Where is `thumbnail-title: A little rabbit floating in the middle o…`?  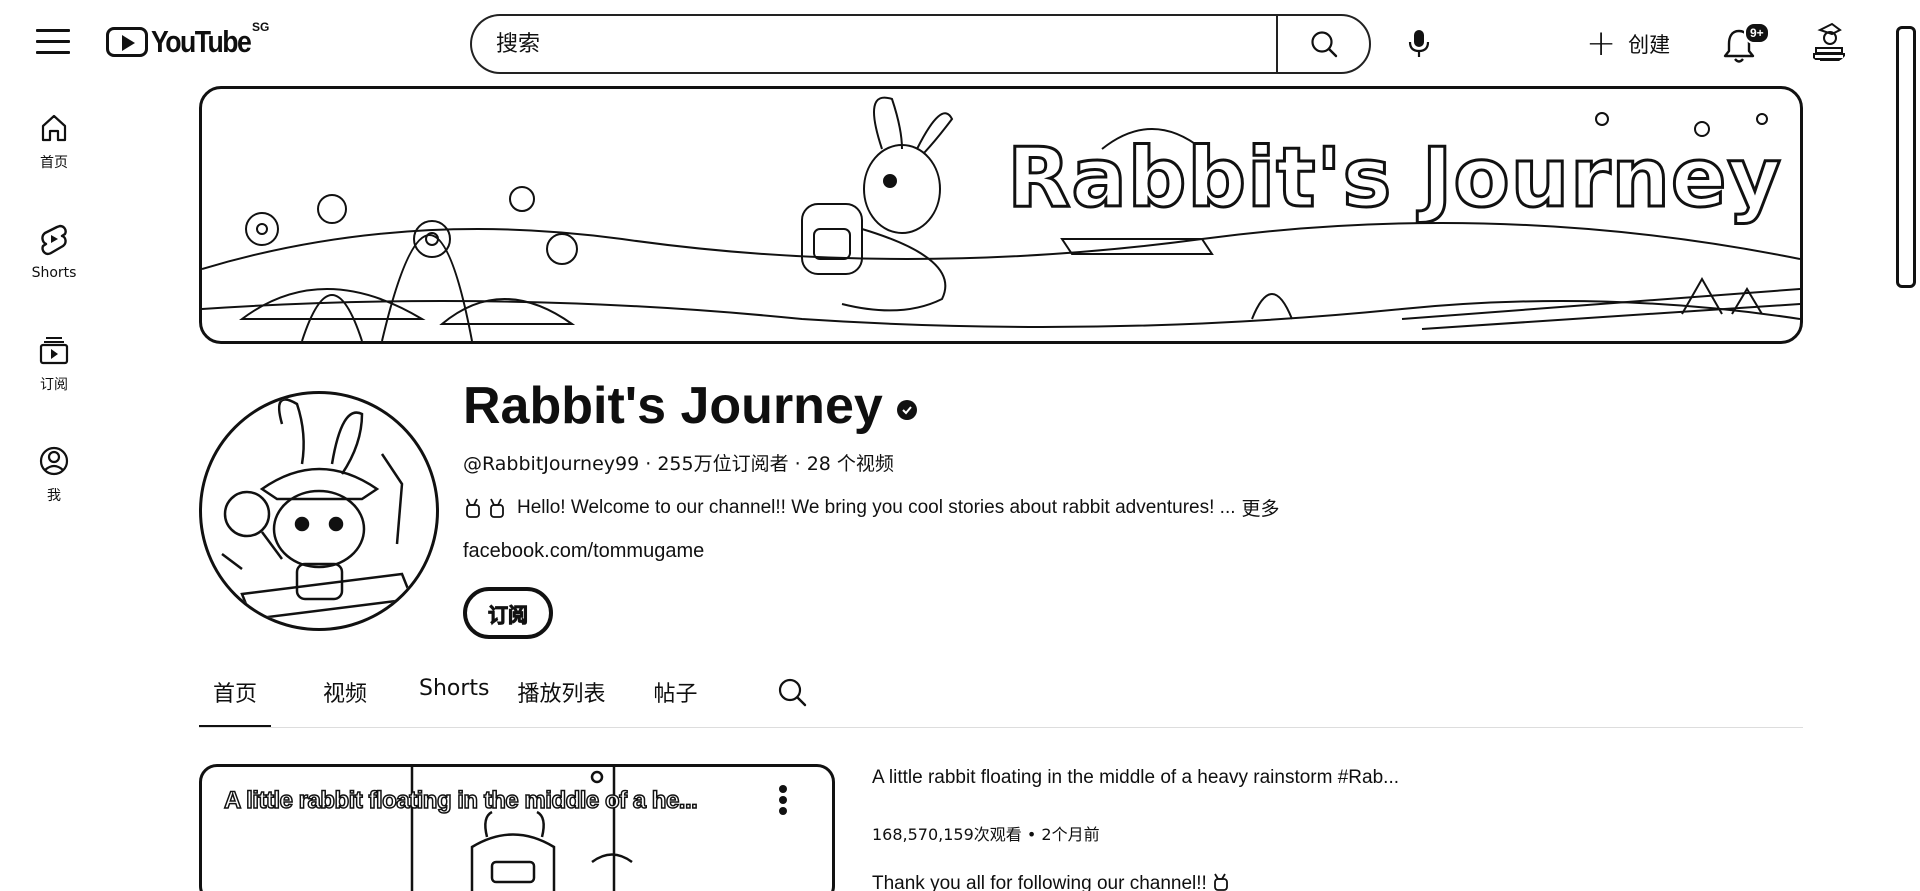
thumbnail-title: A little rabbit floating in the middle o… is located at coordinates (460, 800).